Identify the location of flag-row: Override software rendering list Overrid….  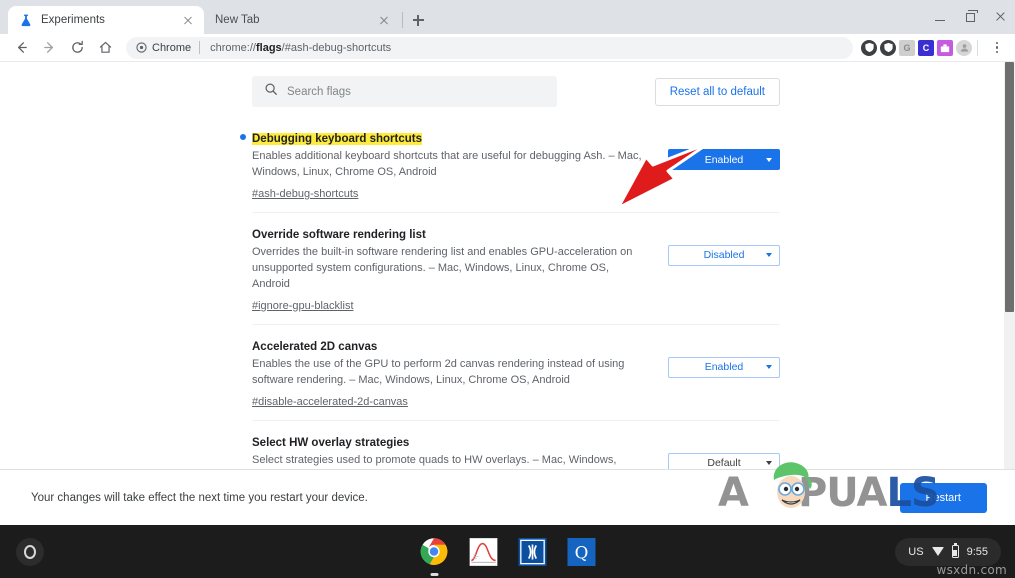
(516, 269).